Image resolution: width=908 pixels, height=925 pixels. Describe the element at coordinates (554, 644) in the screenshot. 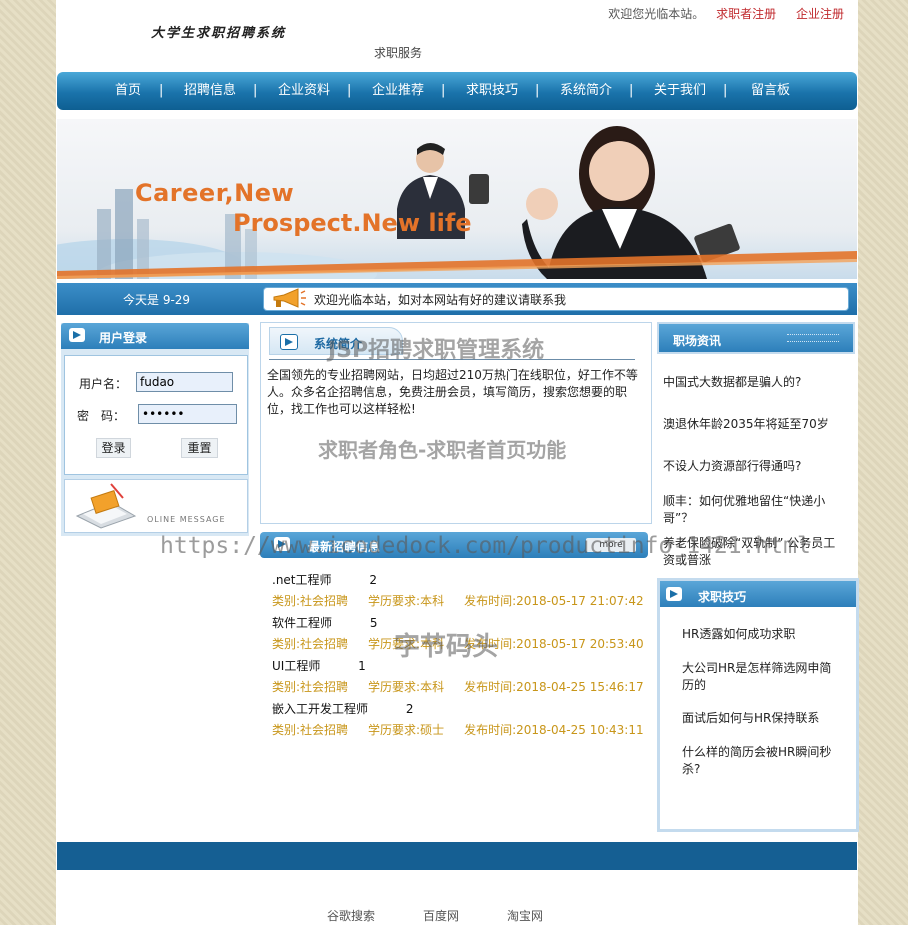

I see `job-time: 发布时间:2018-05-17 20:53:40` at that location.